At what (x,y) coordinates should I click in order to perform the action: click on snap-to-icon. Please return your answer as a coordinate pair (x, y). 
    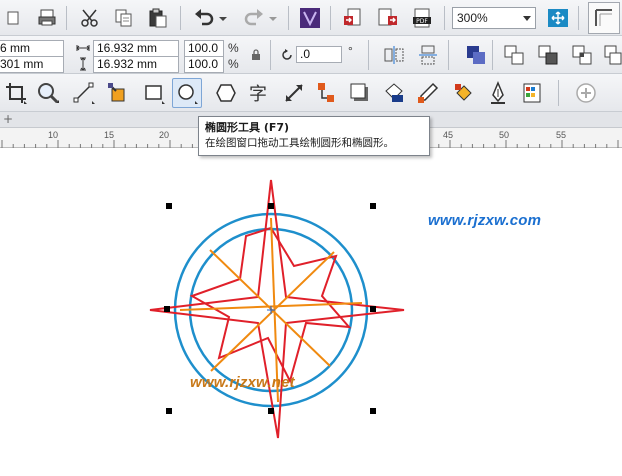
    Looking at the image, I should click on (604, 18).